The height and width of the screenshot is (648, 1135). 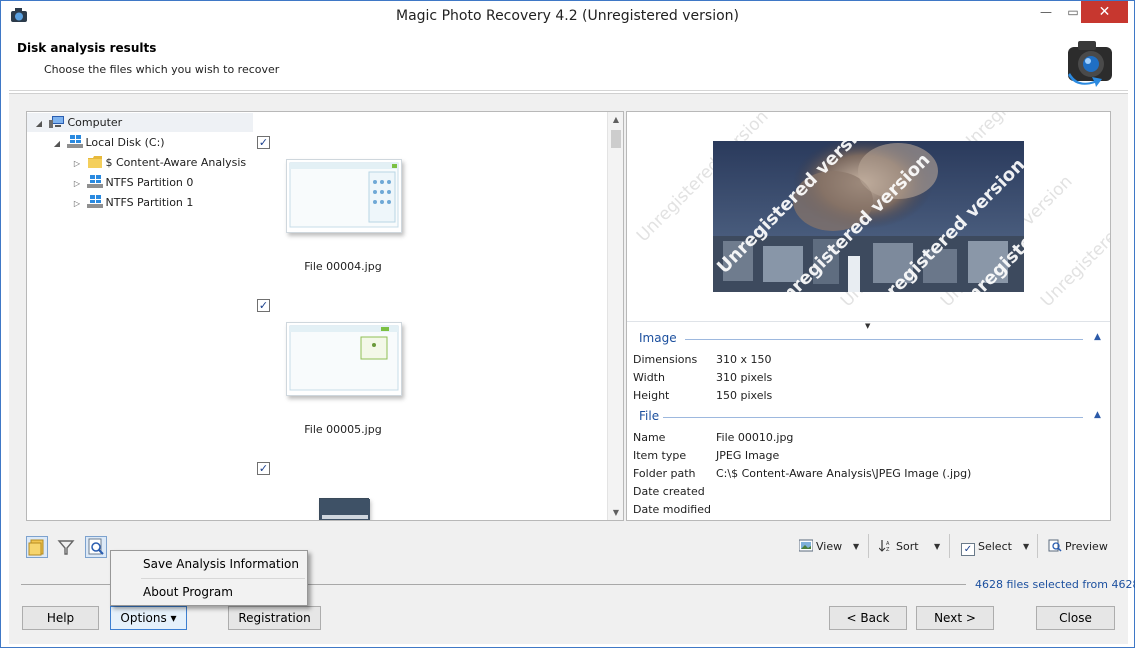 What do you see at coordinates (1046, 12) in the screenshot?
I see `minimize-button: —` at bounding box center [1046, 12].